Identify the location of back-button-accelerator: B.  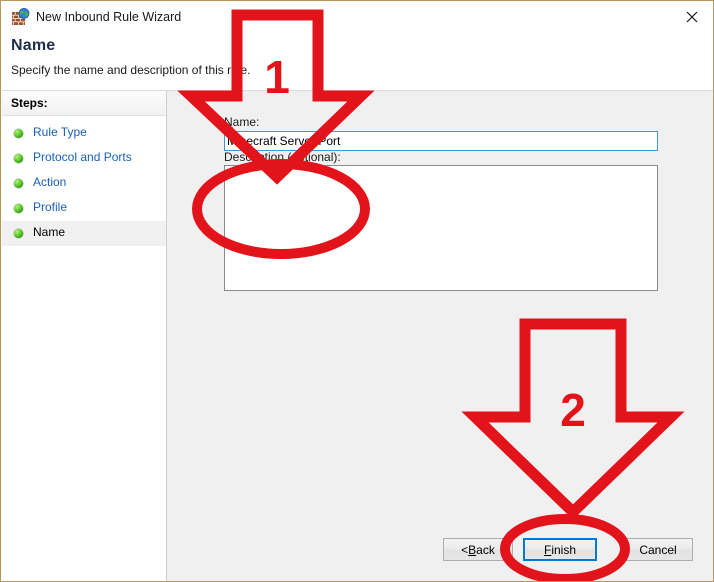
(472, 549).